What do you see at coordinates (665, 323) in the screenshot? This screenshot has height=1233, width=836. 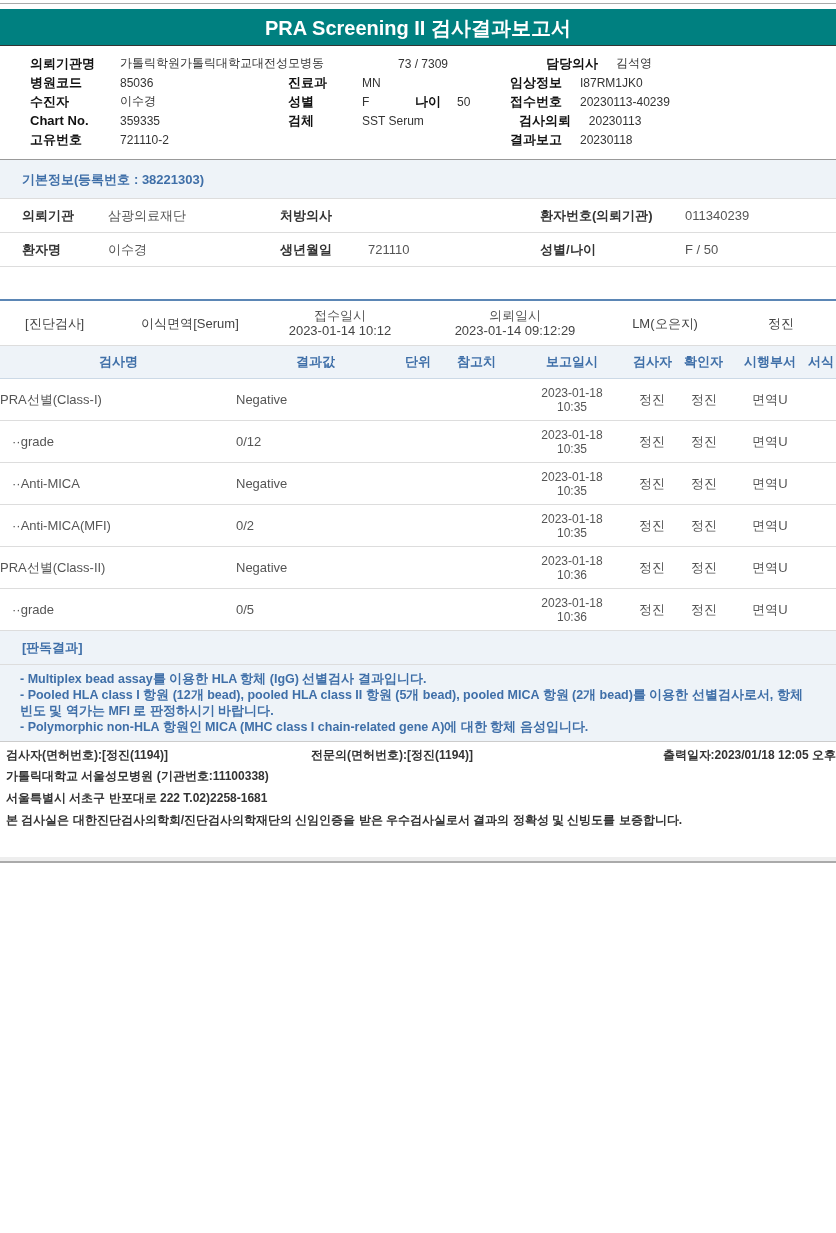 I see `order-value: LM(오은지)` at bounding box center [665, 323].